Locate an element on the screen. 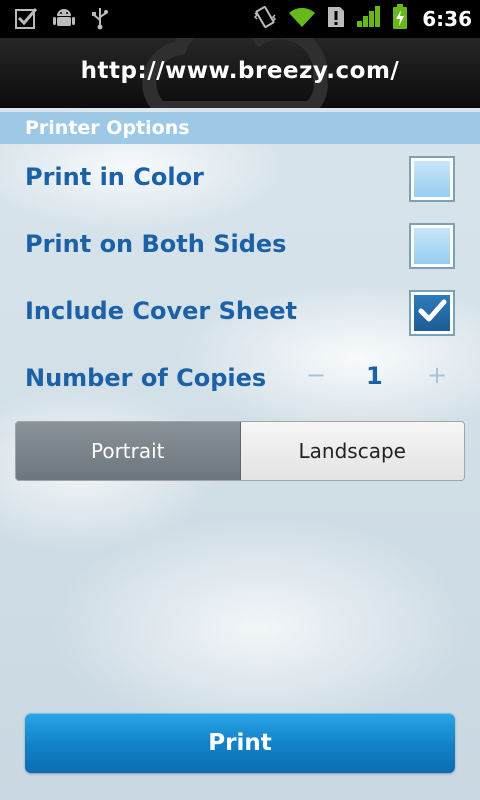  copies-value: 1 is located at coordinates (374, 376).